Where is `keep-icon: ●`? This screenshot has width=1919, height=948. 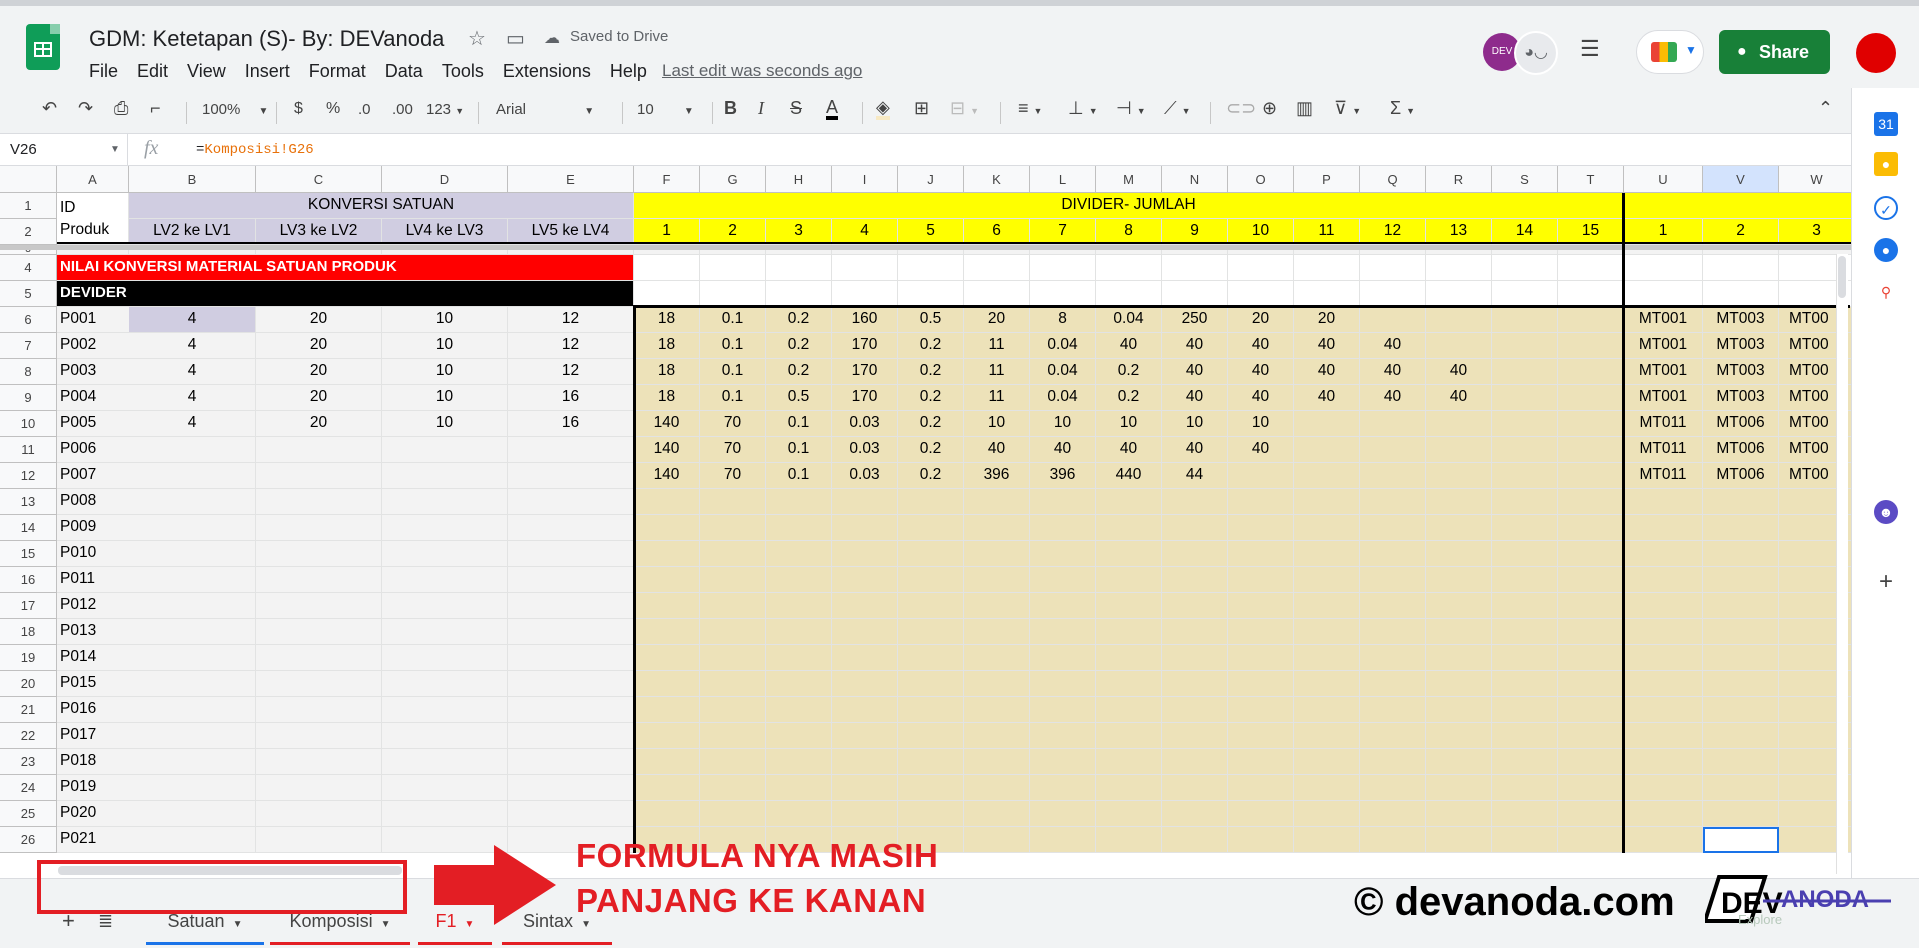
keep-icon: ● is located at coordinates (1886, 164).